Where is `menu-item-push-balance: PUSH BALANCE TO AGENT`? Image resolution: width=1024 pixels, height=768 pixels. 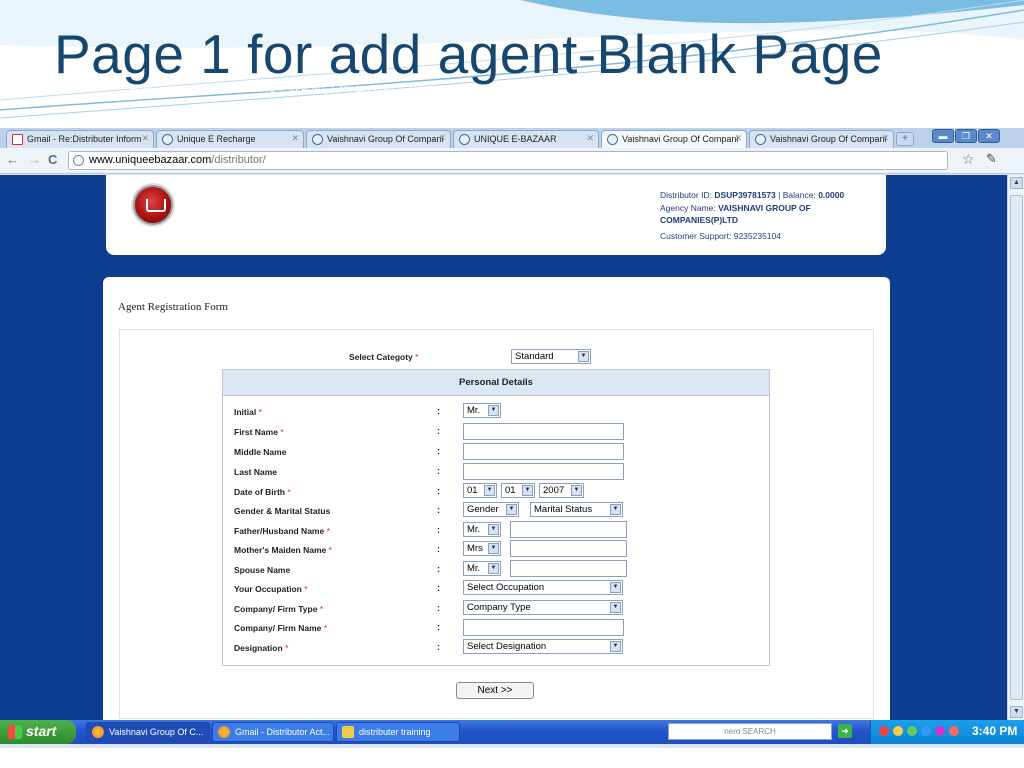
menu-item-push-balance: PUSH BALANCE TO AGENT is located at coordinates (556, 89).